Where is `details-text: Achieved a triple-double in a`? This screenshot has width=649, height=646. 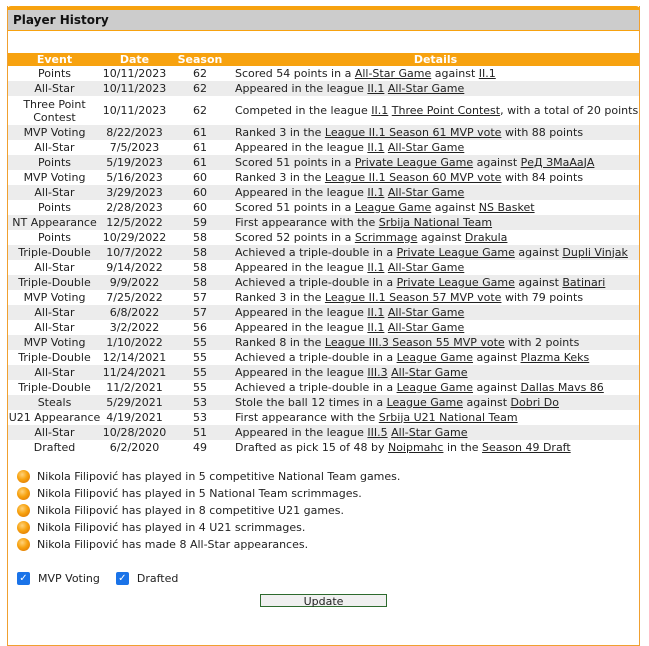 details-text: Achieved a triple-double in a is located at coordinates (316, 282).